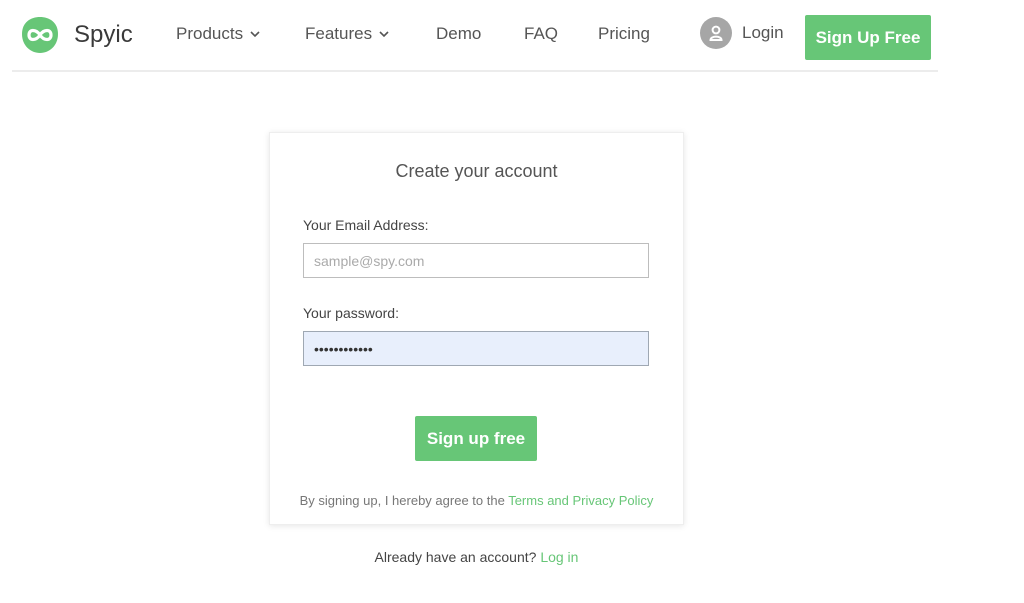 The height and width of the screenshot is (603, 1024). I want to click on nav-faq: FAQ, so click(541, 34).